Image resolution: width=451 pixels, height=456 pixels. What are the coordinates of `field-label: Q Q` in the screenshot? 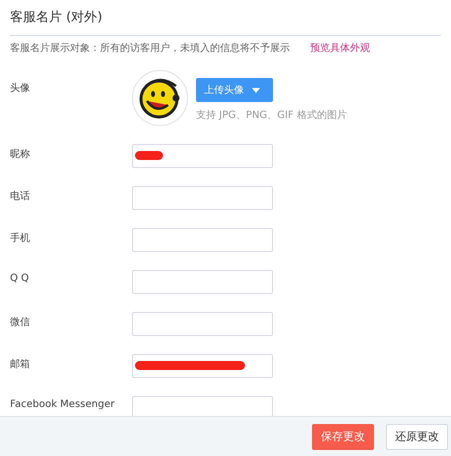 It's located at (20, 278).